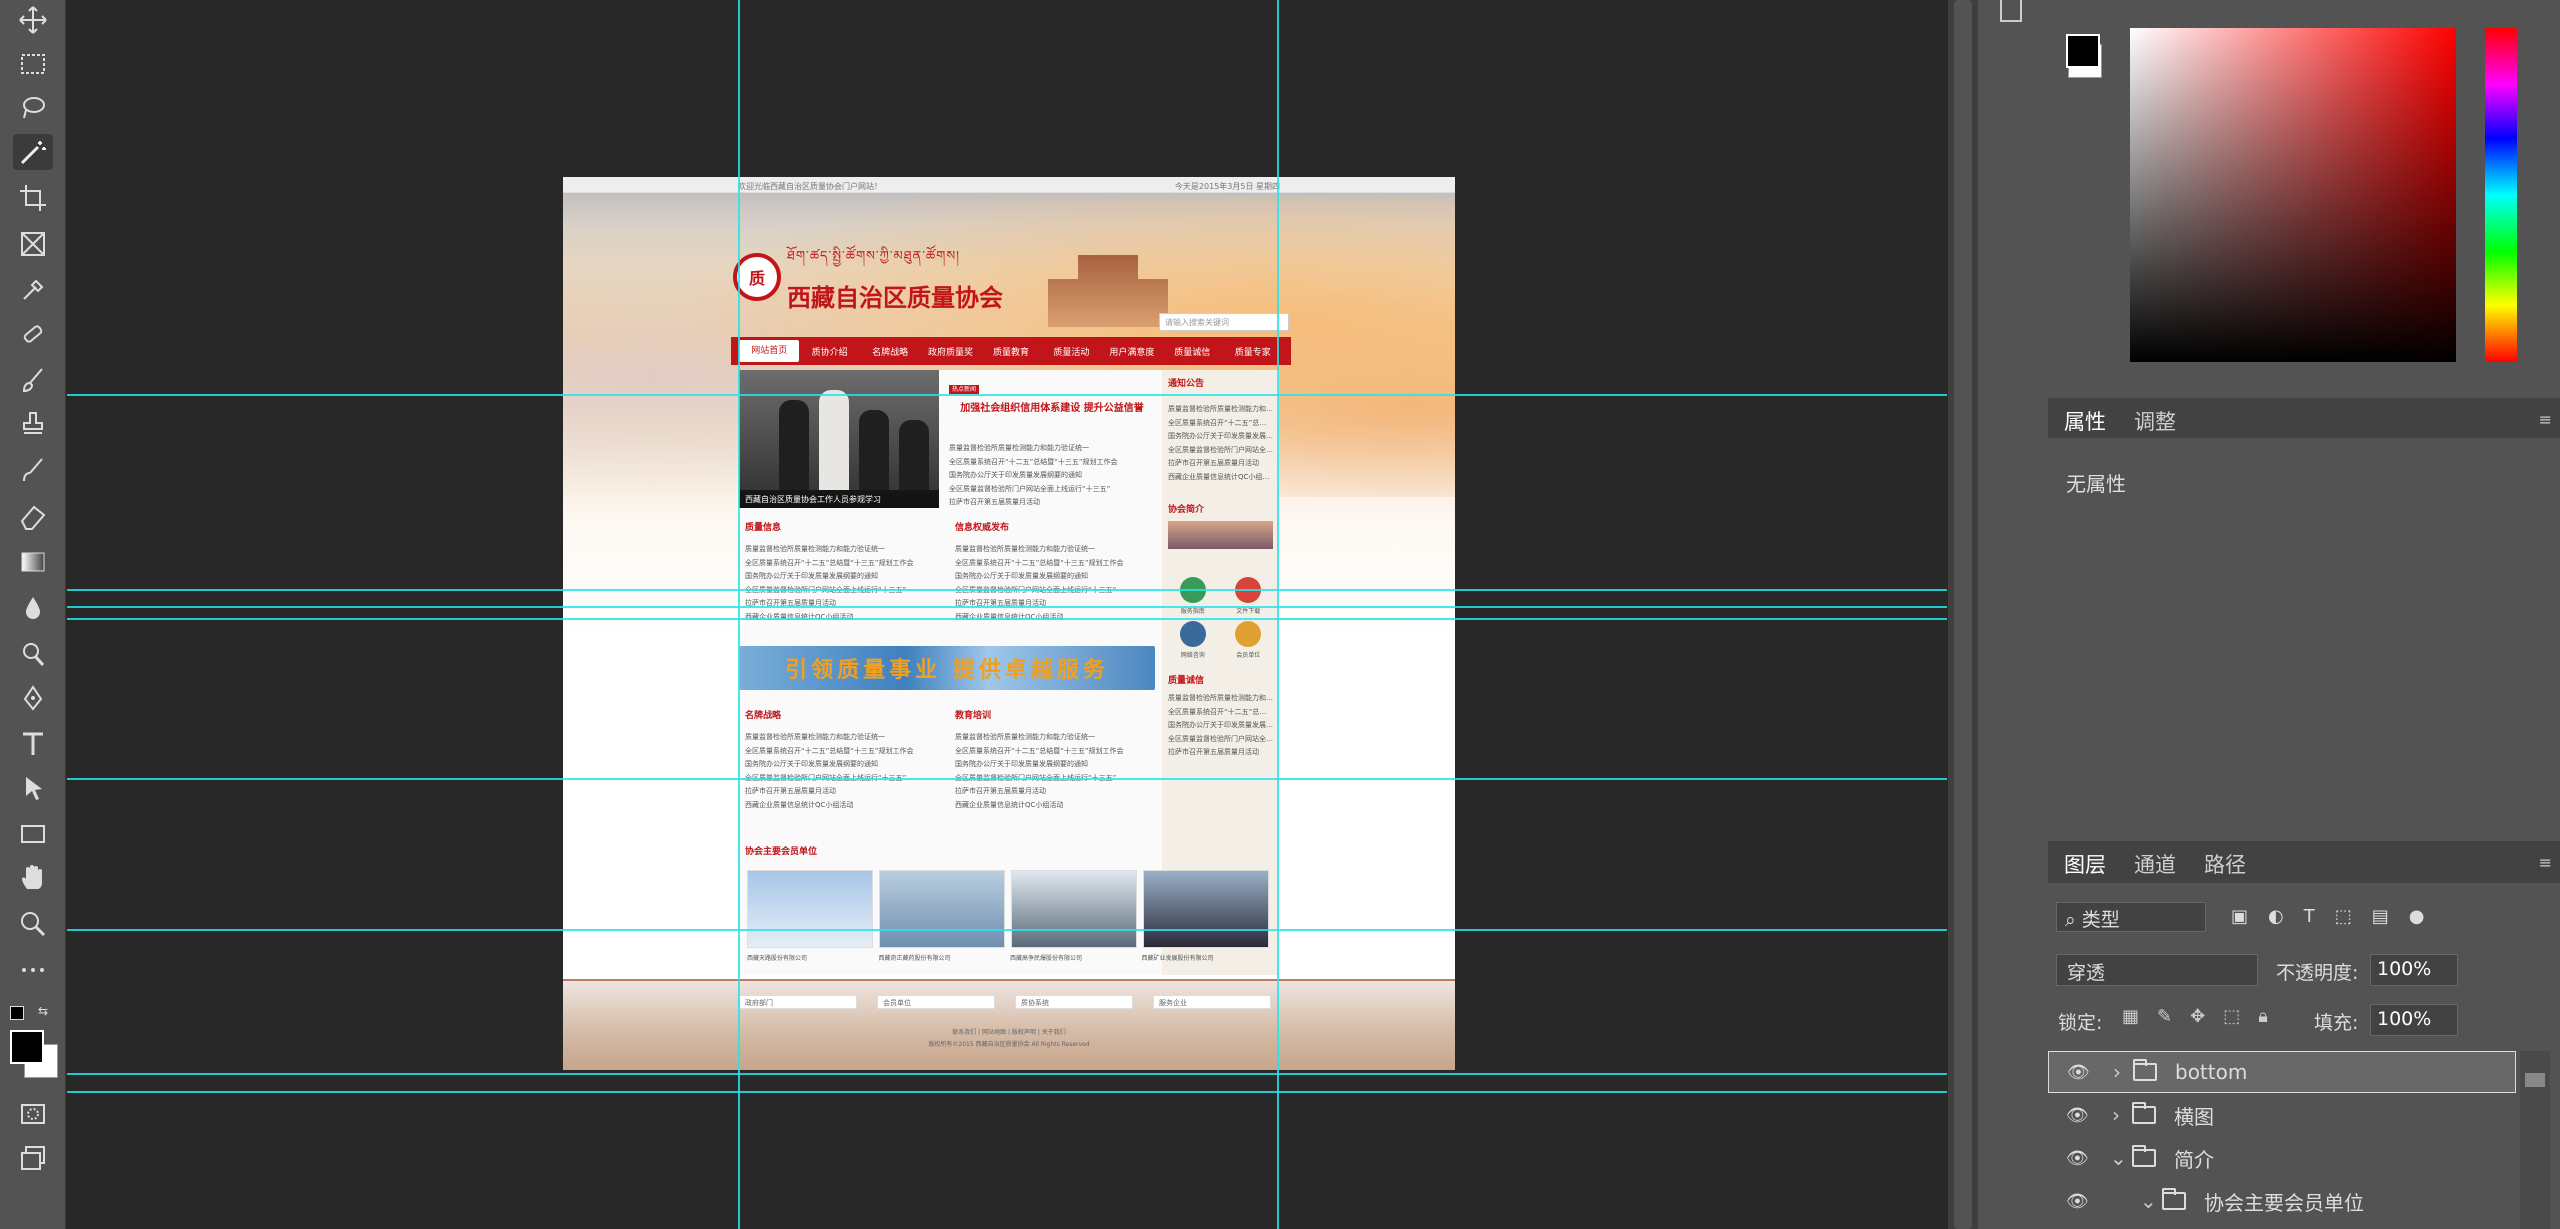 This screenshot has height=1229, width=2560. What do you see at coordinates (33, 654) in the screenshot?
I see `dodge-icon` at bounding box center [33, 654].